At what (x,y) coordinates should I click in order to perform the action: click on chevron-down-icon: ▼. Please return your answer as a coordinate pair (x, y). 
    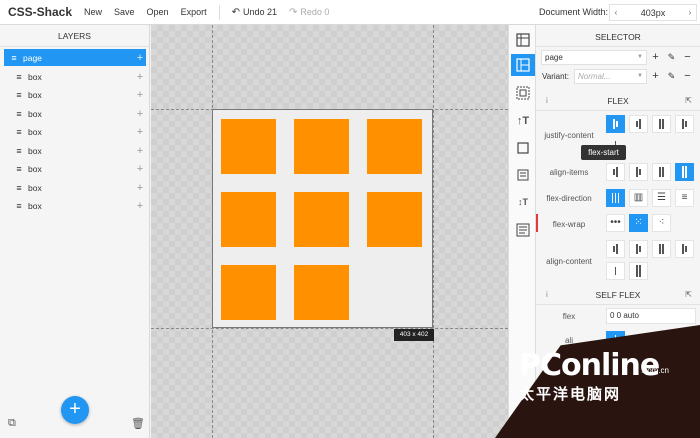
    Looking at the image, I should click on (640, 57).